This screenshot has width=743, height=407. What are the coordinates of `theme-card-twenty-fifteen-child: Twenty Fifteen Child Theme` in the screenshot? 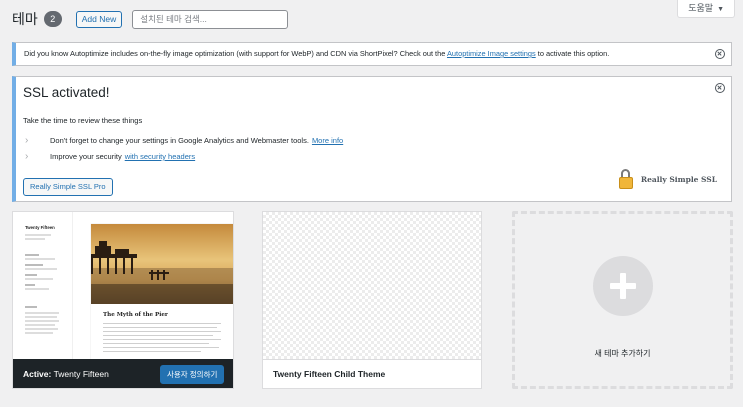 It's located at (372, 300).